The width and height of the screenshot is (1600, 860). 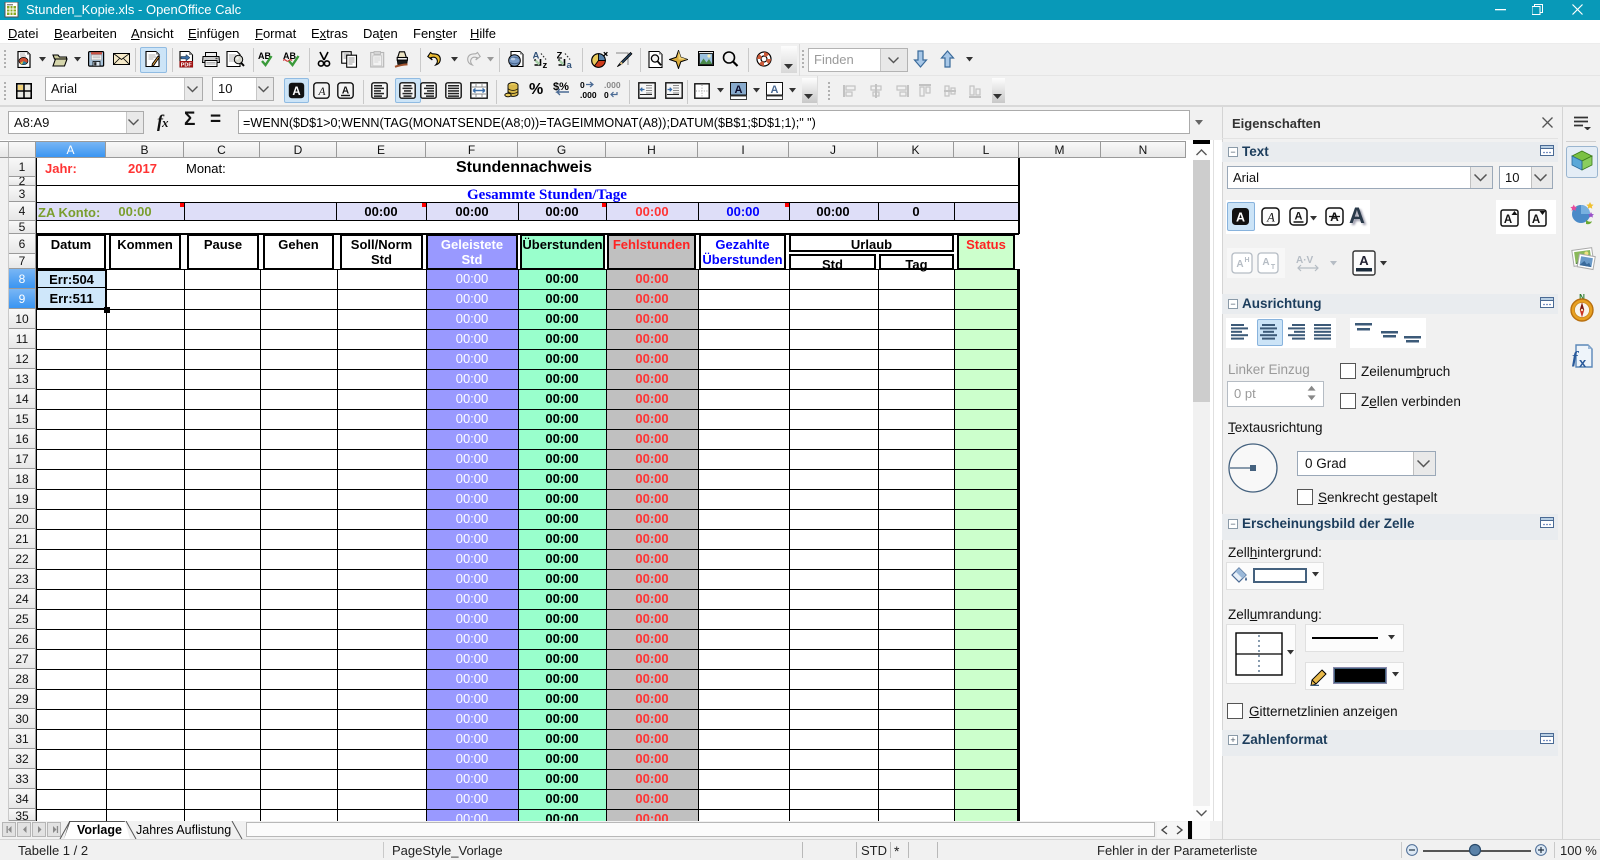 What do you see at coordinates (1246, 260) in the screenshot?
I see `svg-text: H` at bounding box center [1246, 260].